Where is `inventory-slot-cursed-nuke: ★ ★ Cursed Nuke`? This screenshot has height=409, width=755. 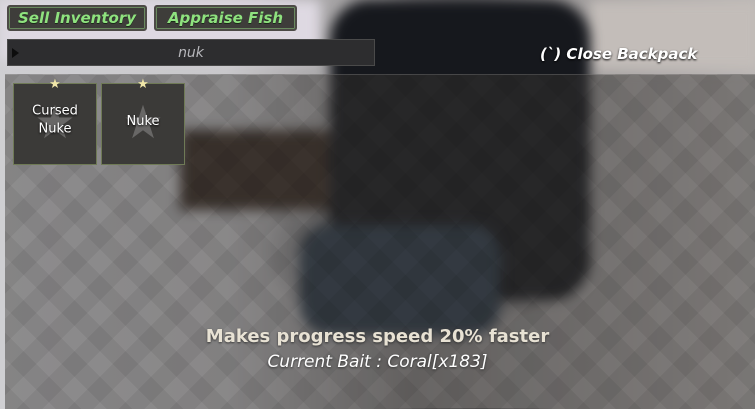
inventory-slot-cursed-nuke: ★ ★ Cursed Nuke is located at coordinates (55, 121).